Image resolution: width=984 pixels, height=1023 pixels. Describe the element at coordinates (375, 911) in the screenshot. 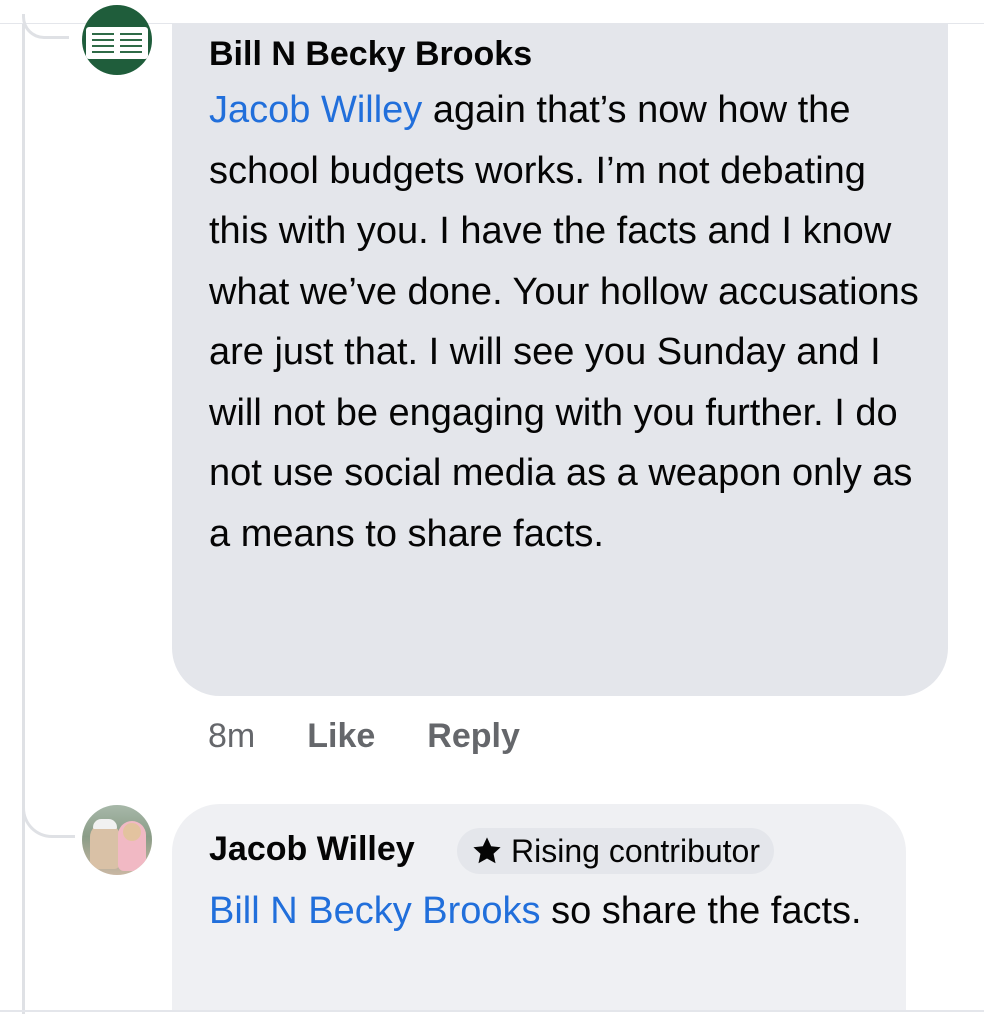

I see `mention-link: Bill N Becky Brooks` at that location.